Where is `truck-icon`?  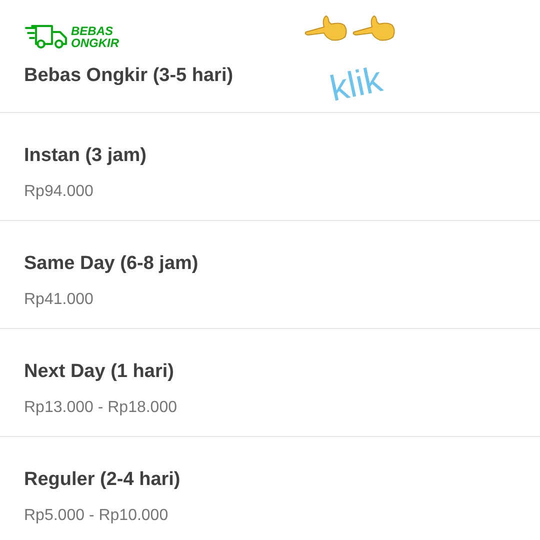 truck-icon is located at coordinates (46, 37).